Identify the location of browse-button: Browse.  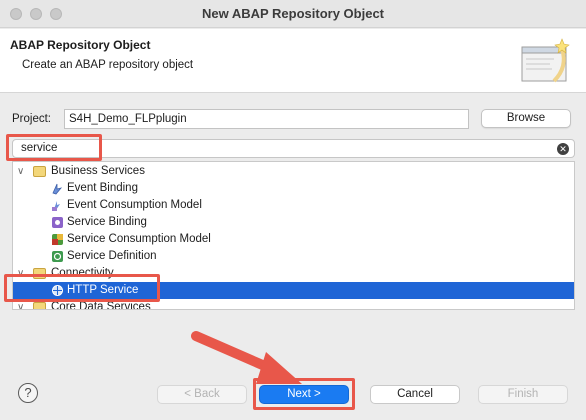
(526, 118).